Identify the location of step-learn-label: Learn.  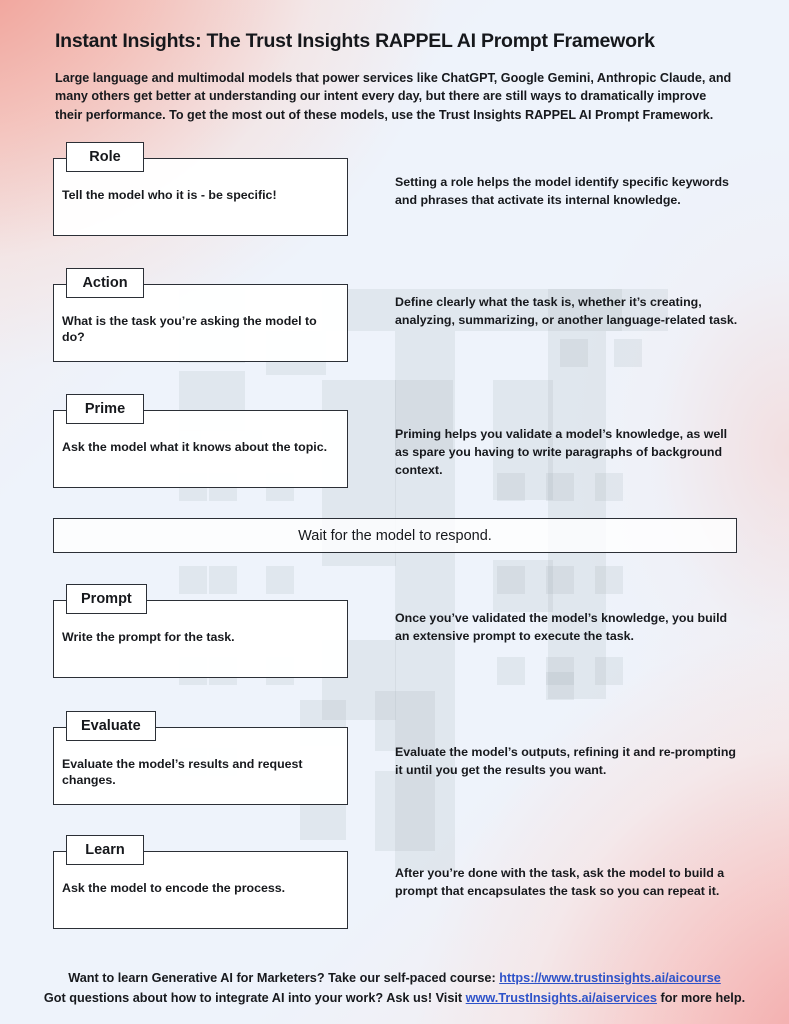
(105, 850).